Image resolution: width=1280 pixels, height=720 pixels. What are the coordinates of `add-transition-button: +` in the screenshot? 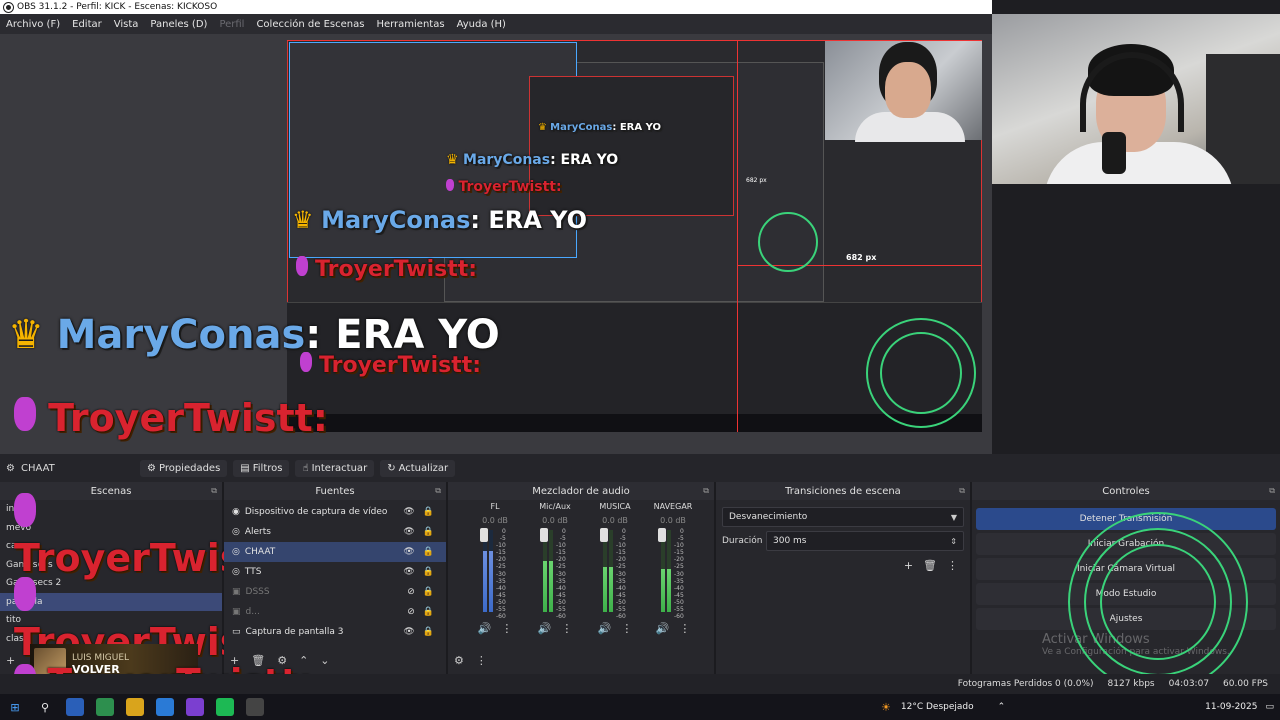 It's located at (908, 565).